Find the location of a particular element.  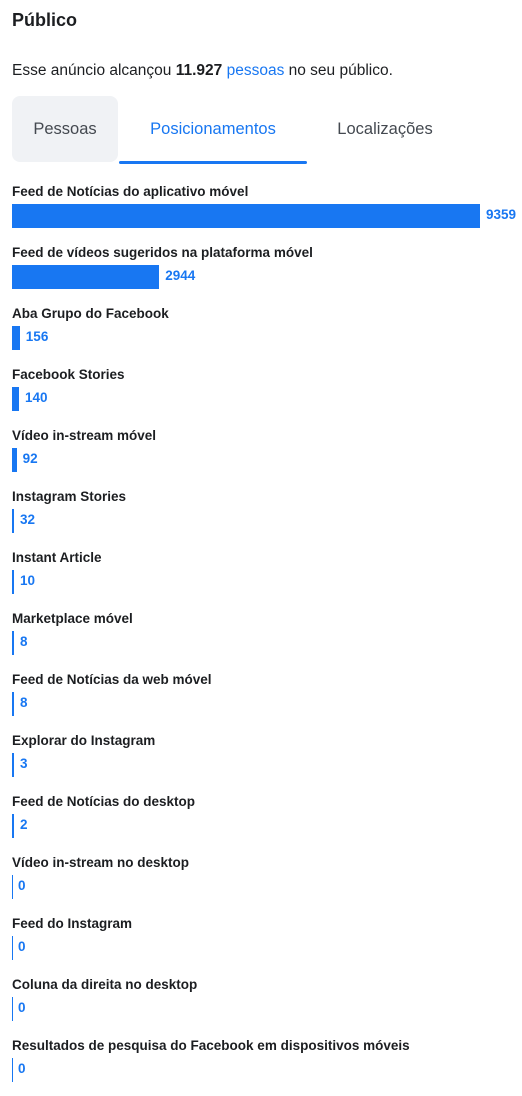

placement-value: 156 is located at coordinates (37, 336).